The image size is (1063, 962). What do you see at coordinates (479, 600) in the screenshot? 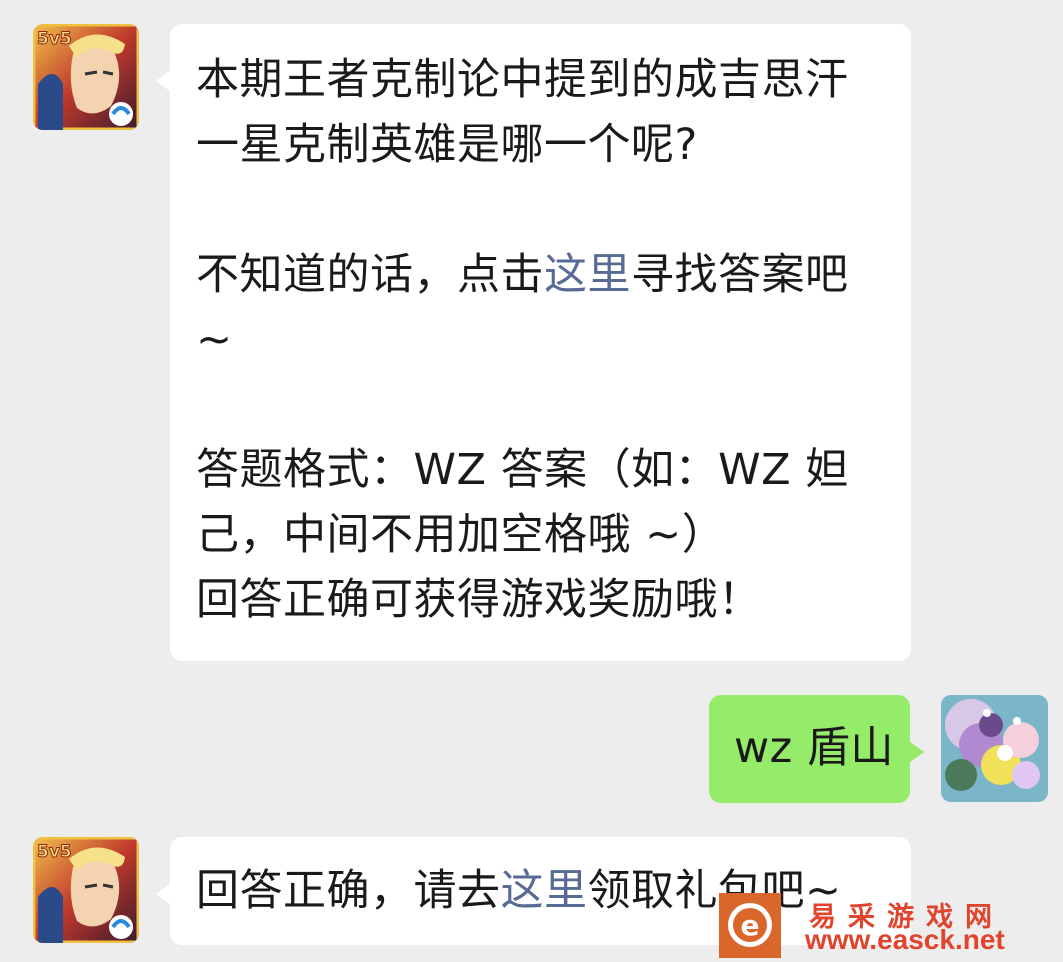
I see `message-line: 回答正确可获得游戏奖励哦！` at bounding box center [479, 600].